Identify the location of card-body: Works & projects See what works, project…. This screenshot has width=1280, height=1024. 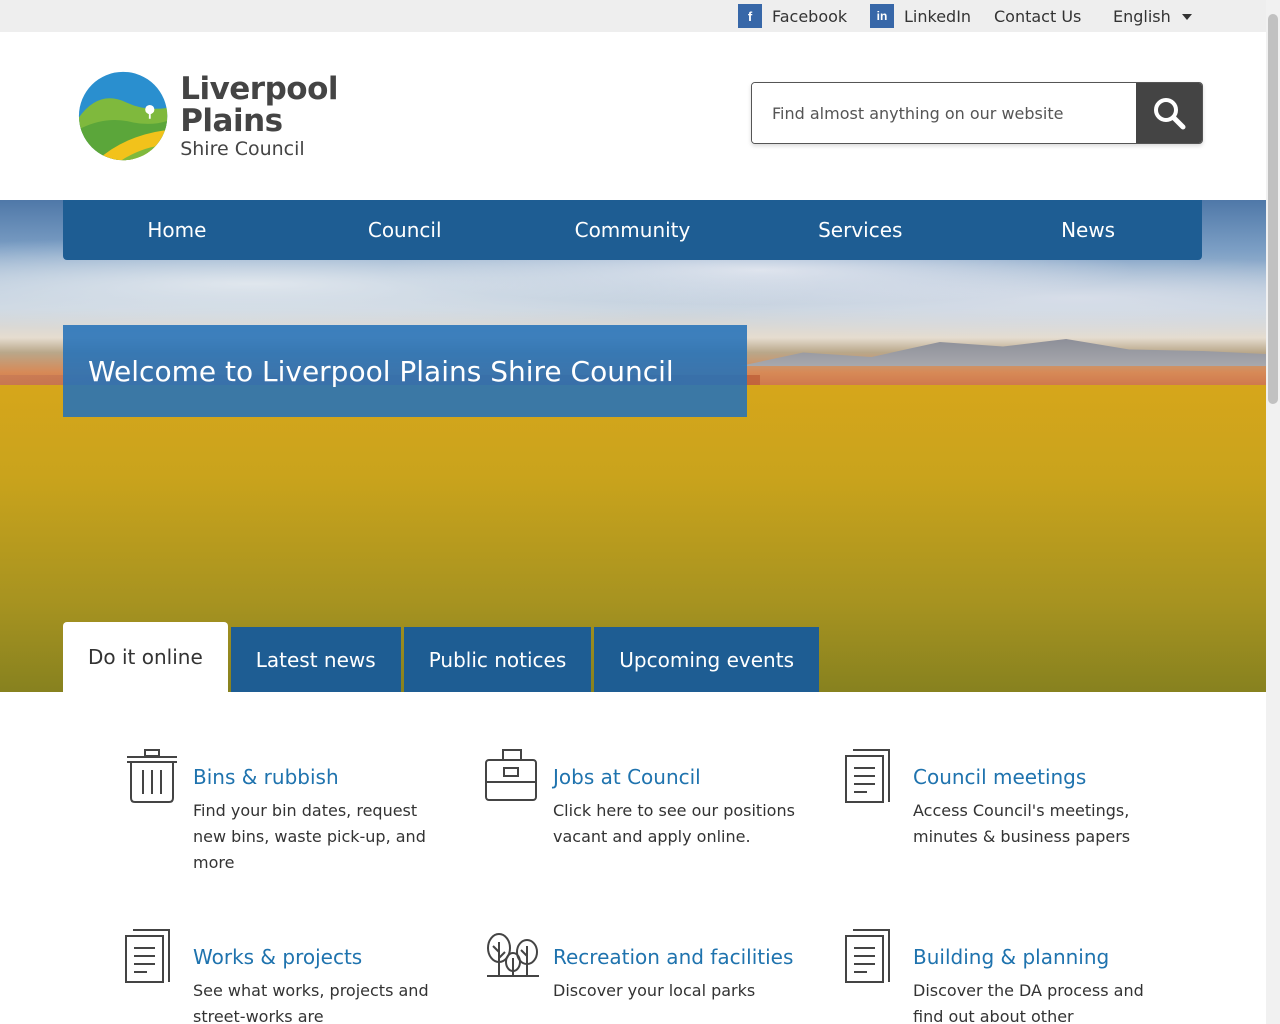
(324, 983).